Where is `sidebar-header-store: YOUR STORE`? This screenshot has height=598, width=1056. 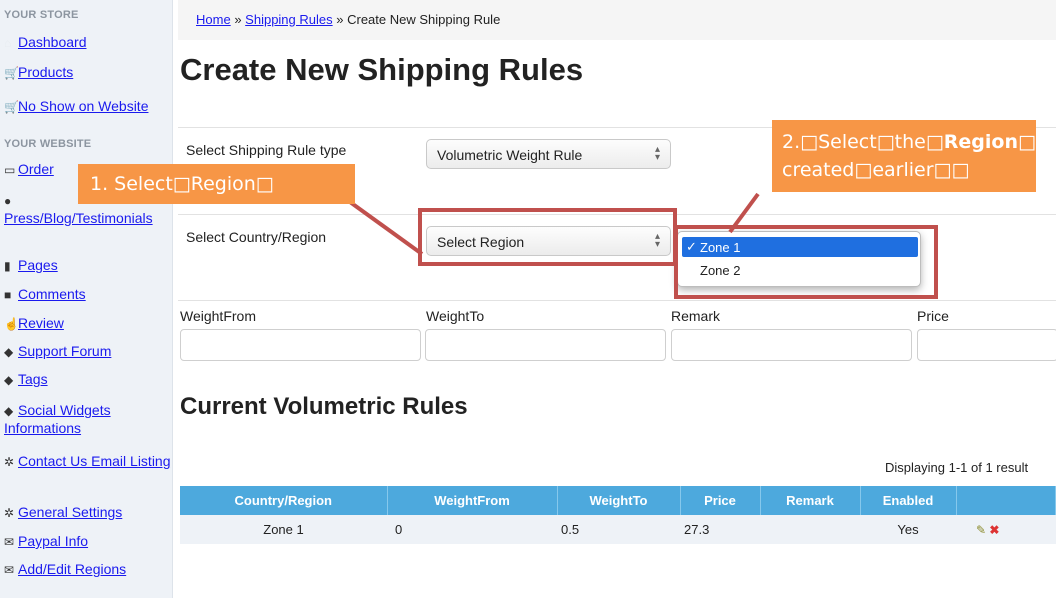 sidebar-header-store: YOUR STORE is located at coordinates (41, 15).